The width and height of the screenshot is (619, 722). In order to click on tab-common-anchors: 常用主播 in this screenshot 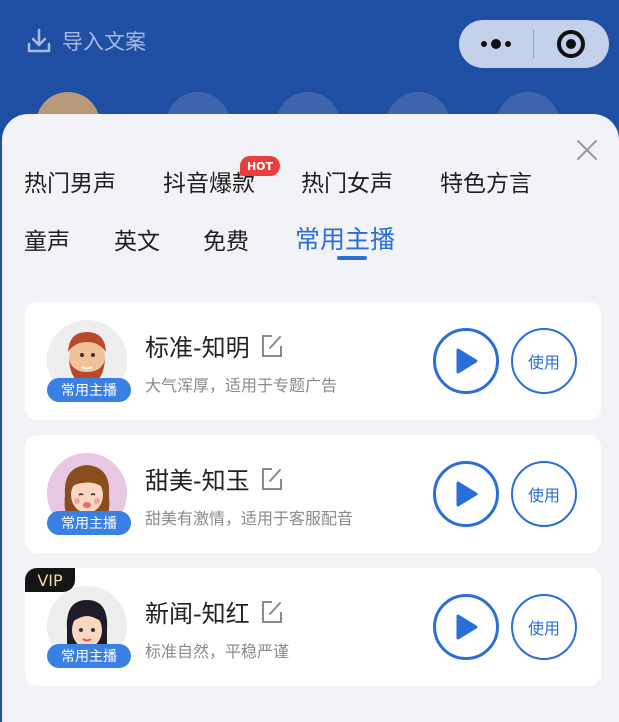, I will do `click(345, 238)`.